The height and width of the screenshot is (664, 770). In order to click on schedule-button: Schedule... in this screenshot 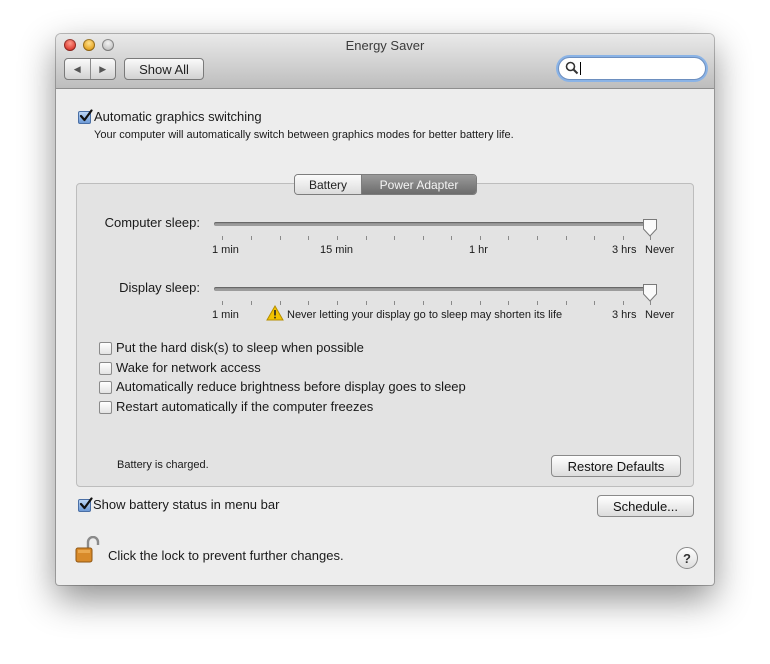, I will do `click(645, 506)`.